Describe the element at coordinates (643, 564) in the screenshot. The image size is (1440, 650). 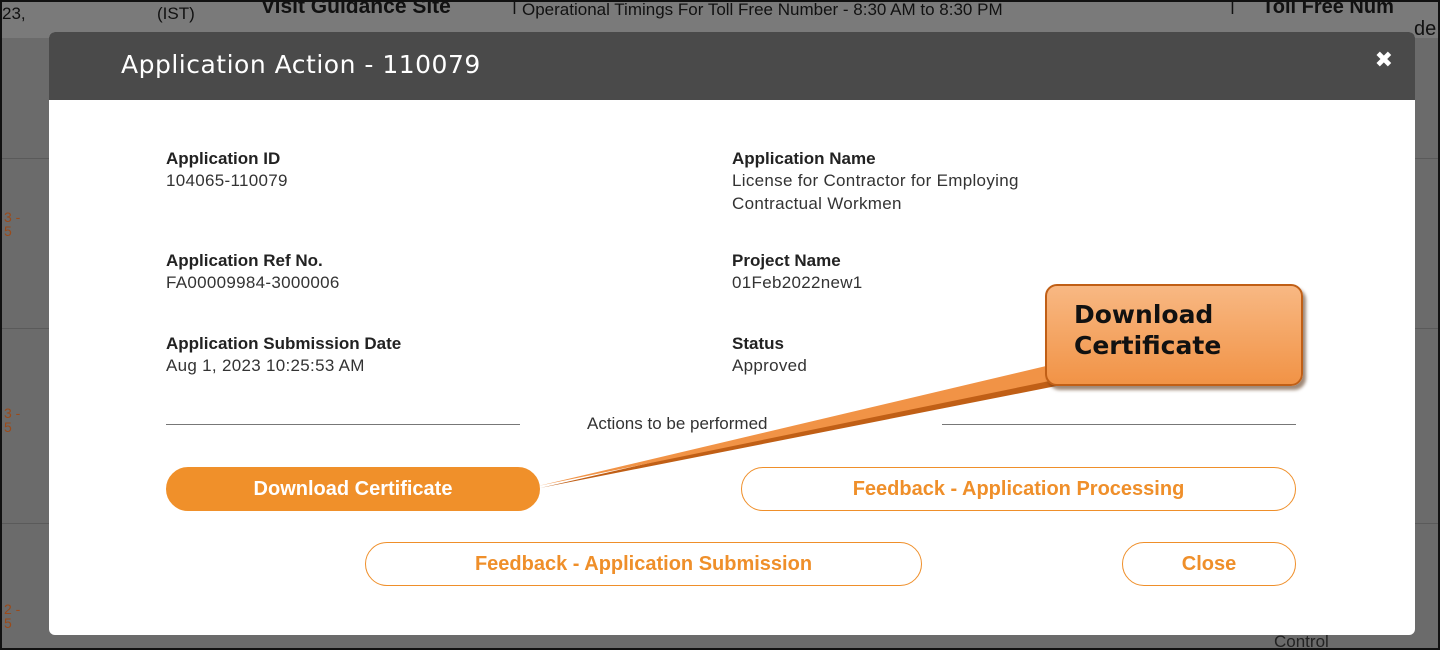
I see `feedback-submission-button: Feedback - Application Submission` at that location.